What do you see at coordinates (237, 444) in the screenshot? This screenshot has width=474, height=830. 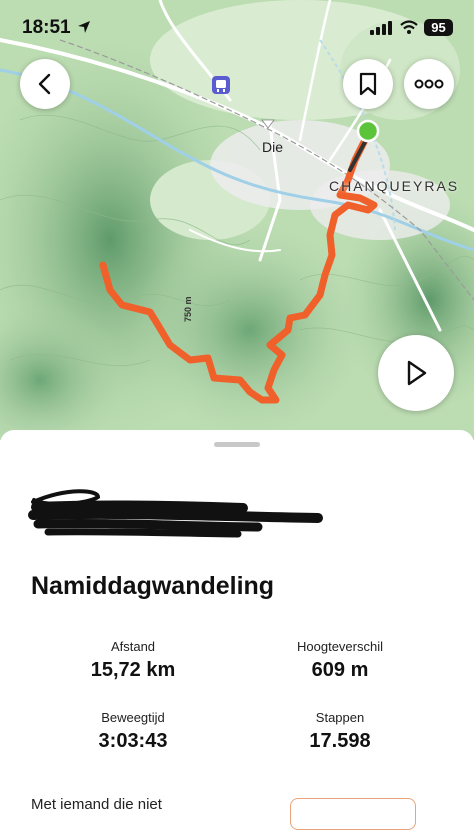 I see `sheet-drag-handle` at bounding box center [237, 444].